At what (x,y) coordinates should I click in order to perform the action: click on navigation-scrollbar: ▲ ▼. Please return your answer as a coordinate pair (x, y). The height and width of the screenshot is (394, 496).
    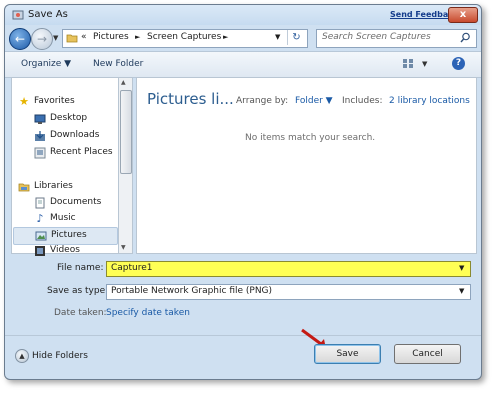
    Looking at the image, I should click on (125, 165).